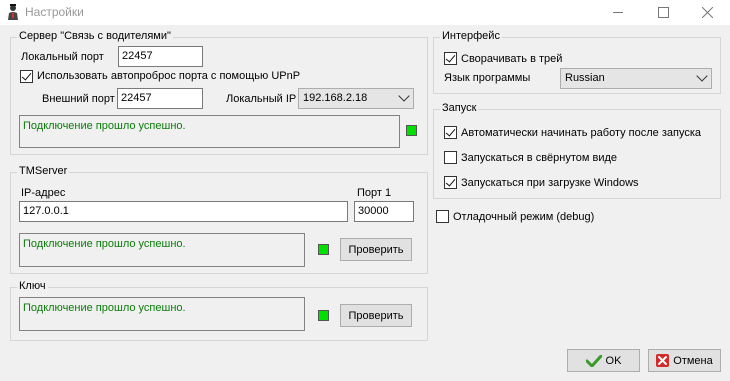 This screenshot has height=381, width=730. I want to click on ip-address-label: IP-адрес, so click(43, 193).